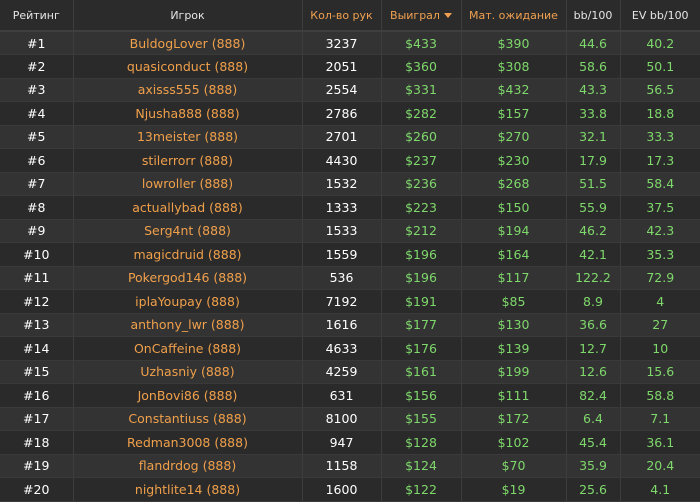  Describe the element at coordinates (593, 419) in the screenshot. I see `bb100-cell: 6.4` at that location.